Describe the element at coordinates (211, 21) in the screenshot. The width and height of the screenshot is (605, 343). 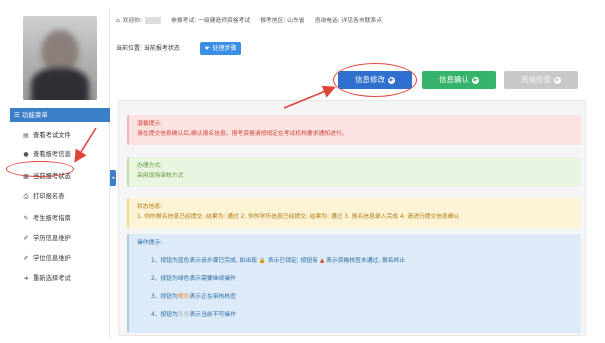
I see `exam-text: 参报考试: 一级建造师资格考试` at that location.